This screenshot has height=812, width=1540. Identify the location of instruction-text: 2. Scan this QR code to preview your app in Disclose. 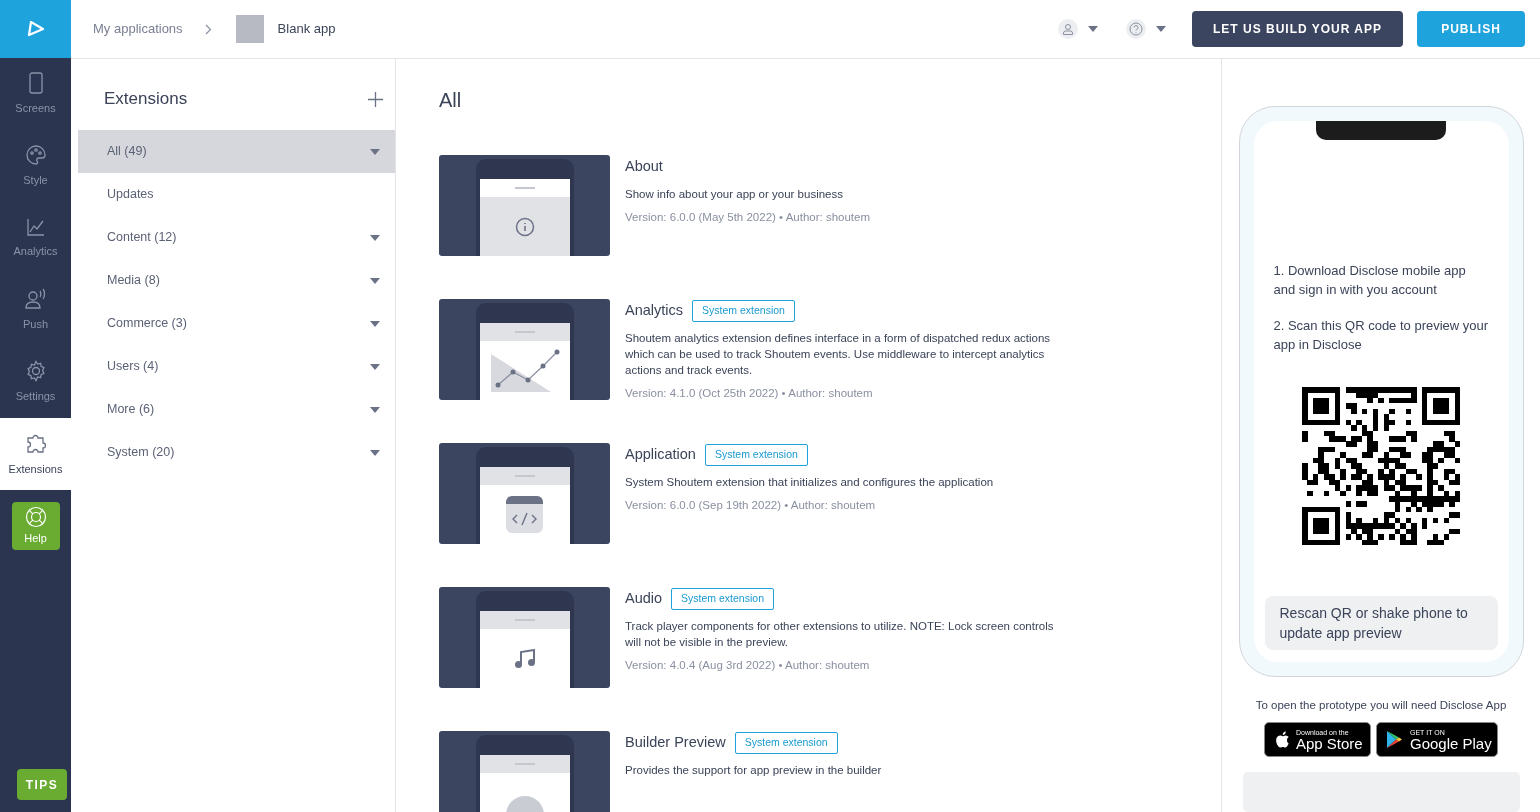
(1381, 335).